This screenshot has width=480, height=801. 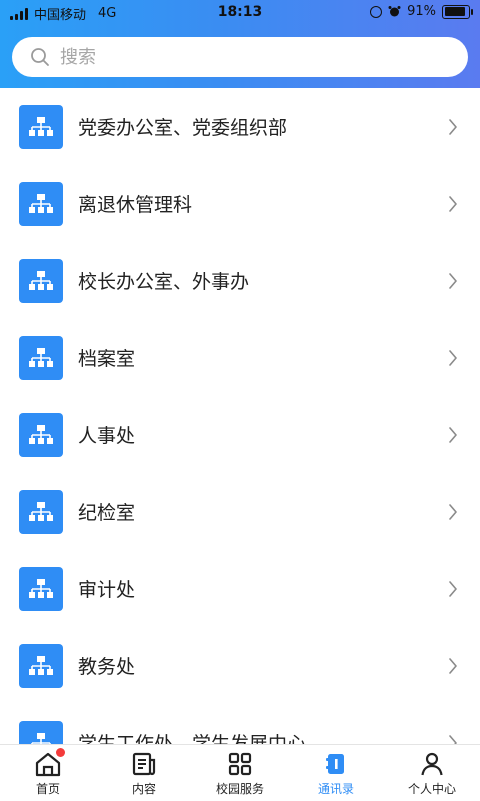 I want to click on list-item-label: 审计处, so click(x=107, y=590).